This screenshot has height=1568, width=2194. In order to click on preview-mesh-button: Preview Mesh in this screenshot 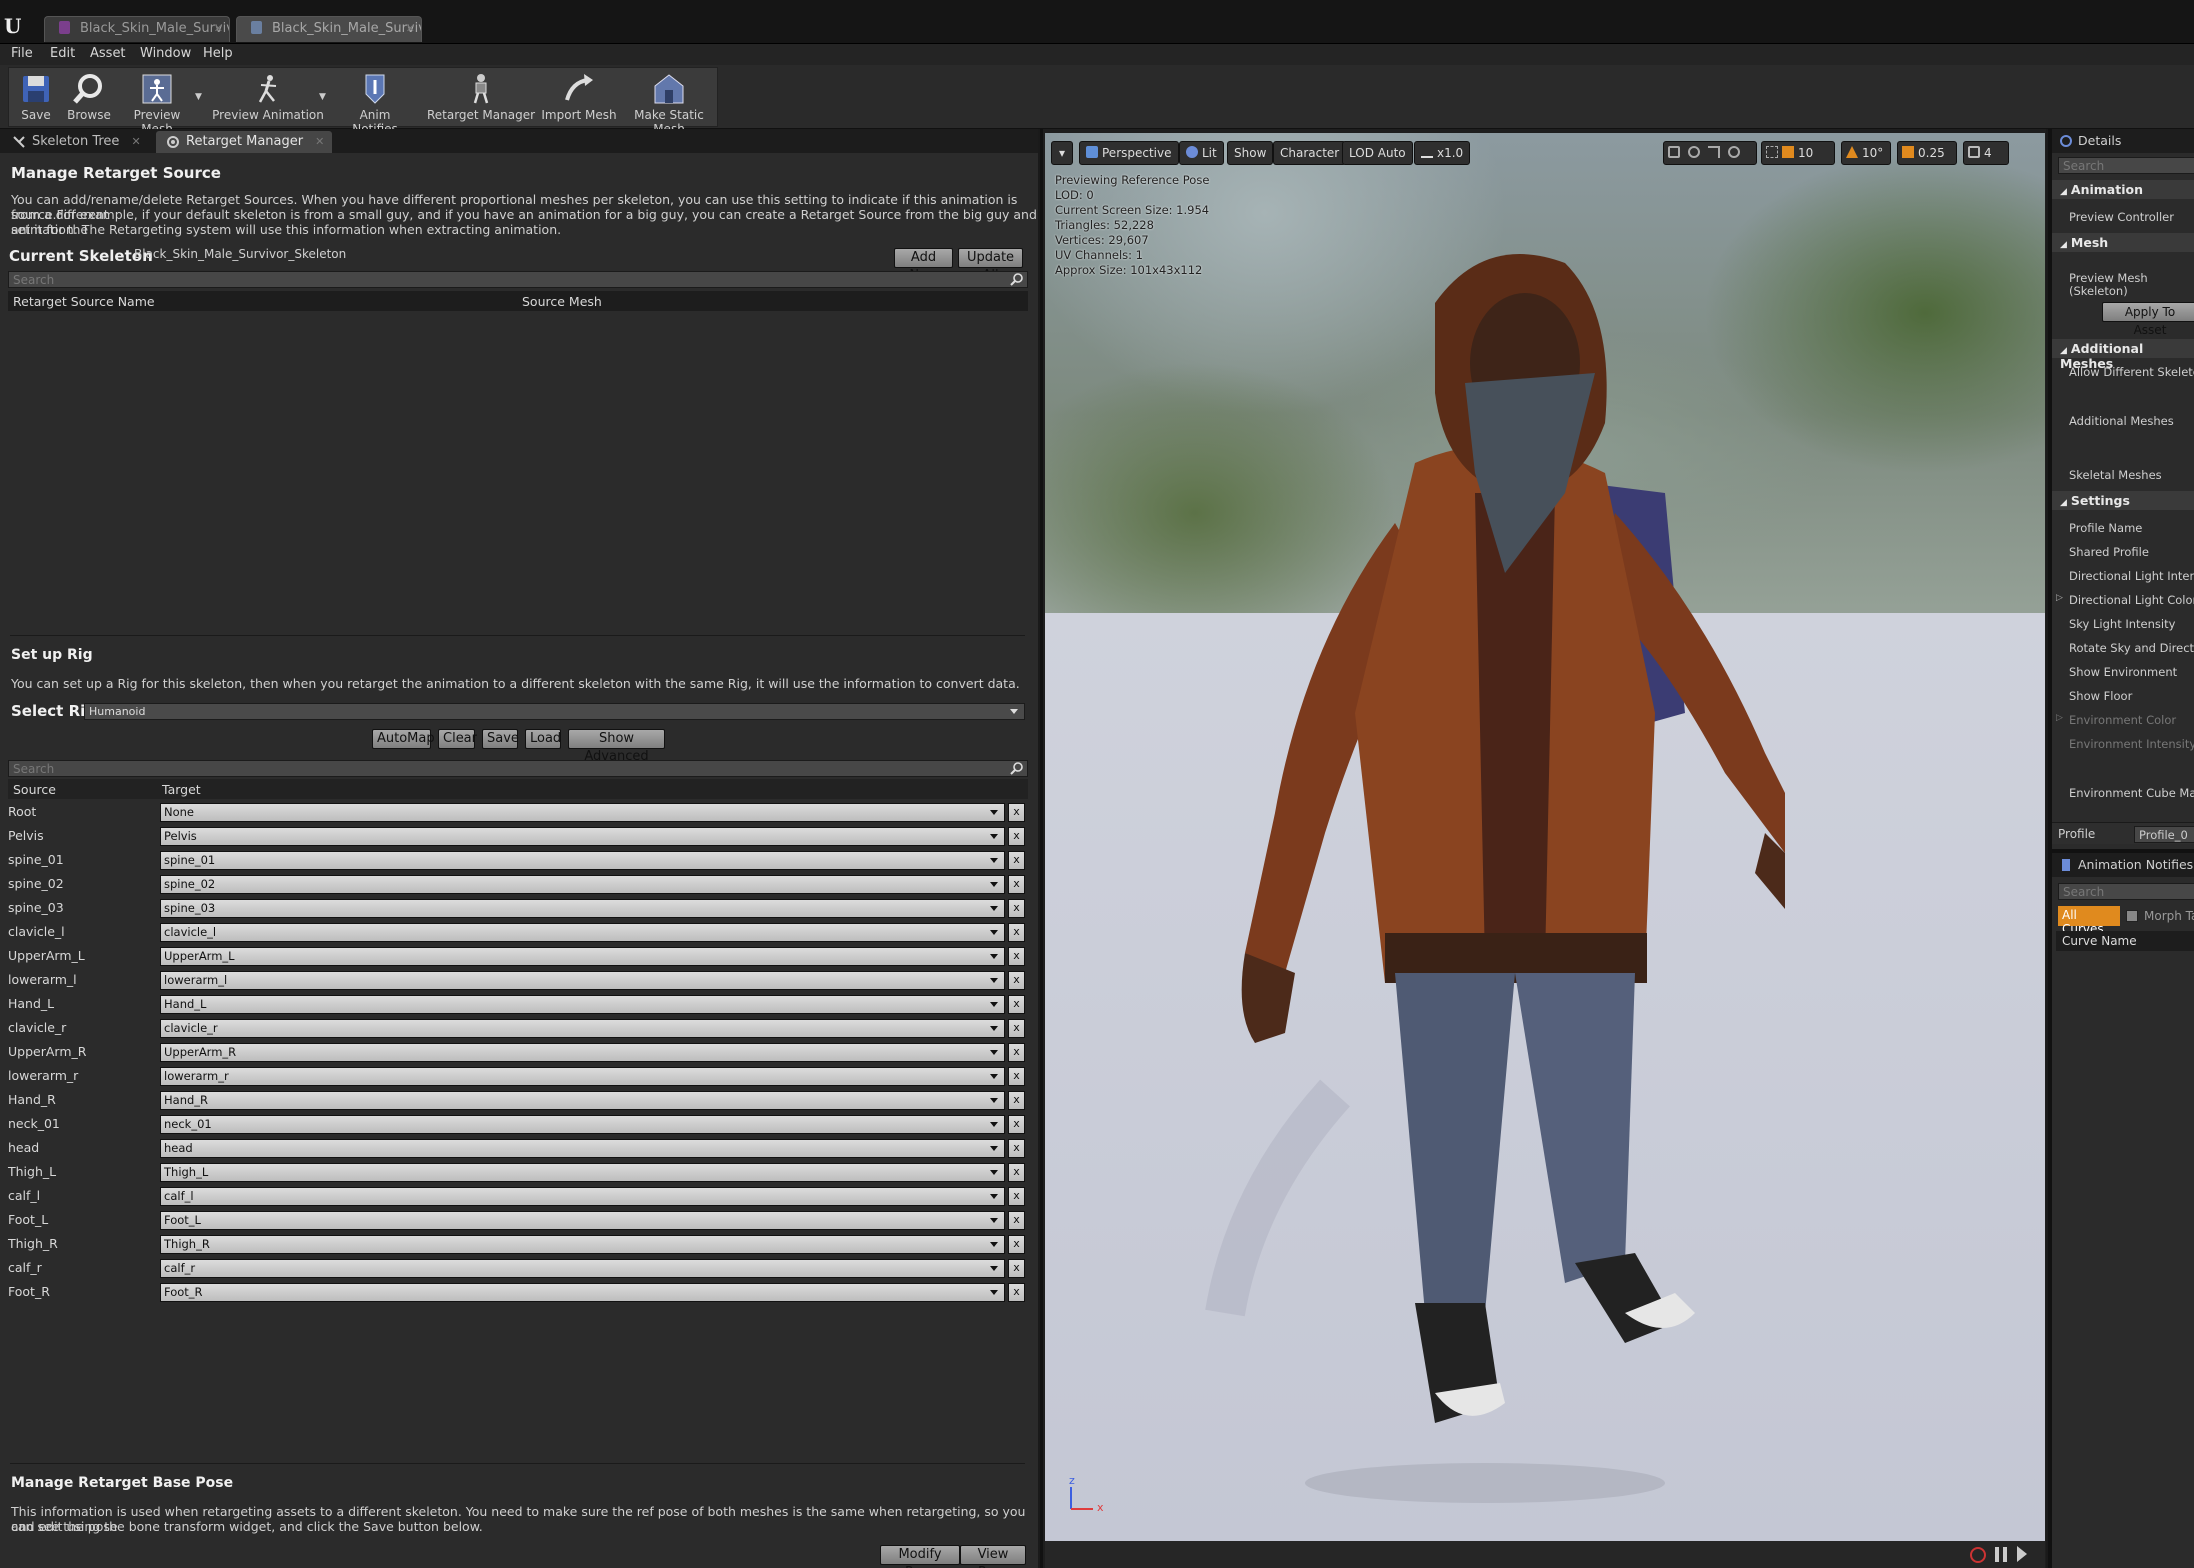, I will do `click(157, 102)`.